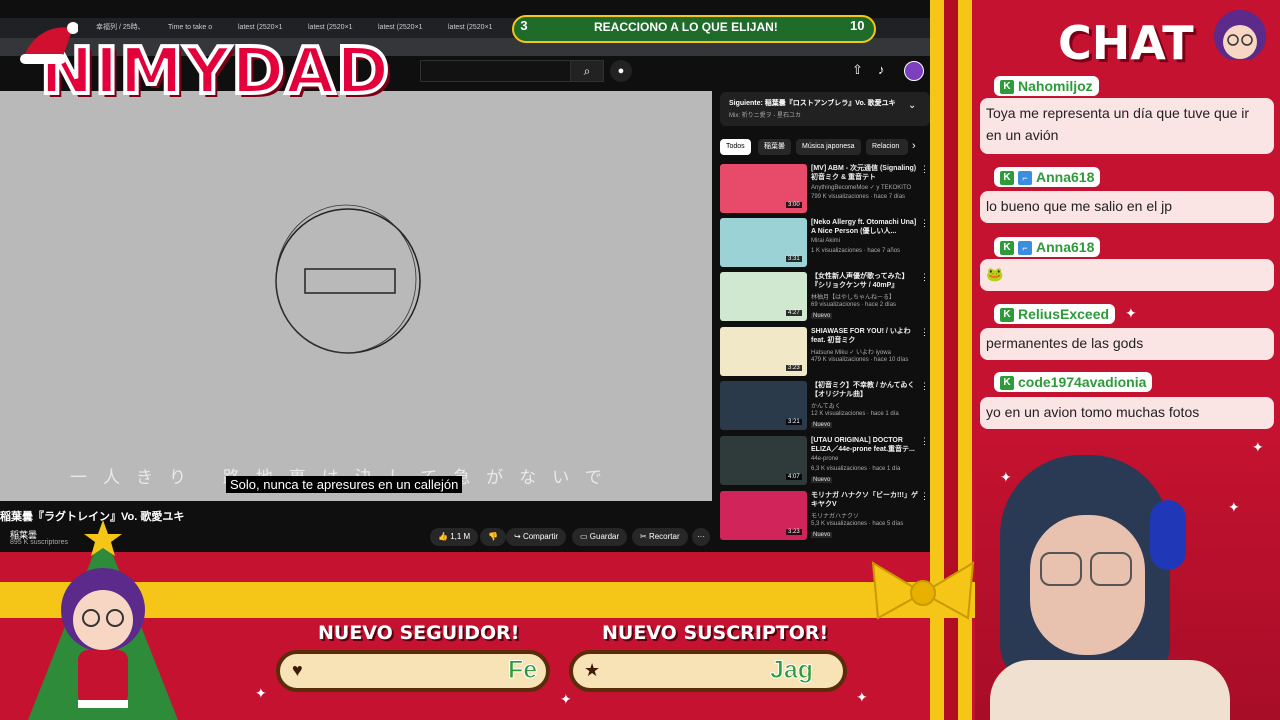  What do you see at coordinates (129, 28) in the screenshot?
I see `browser-tab: 幸福列 / 25時、` at bounding box center [129, 28].